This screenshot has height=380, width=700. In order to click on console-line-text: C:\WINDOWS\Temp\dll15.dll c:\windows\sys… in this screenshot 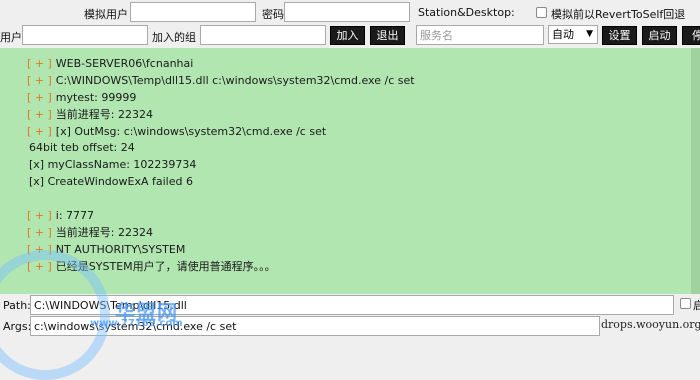, I will do `click(235, 80)`.